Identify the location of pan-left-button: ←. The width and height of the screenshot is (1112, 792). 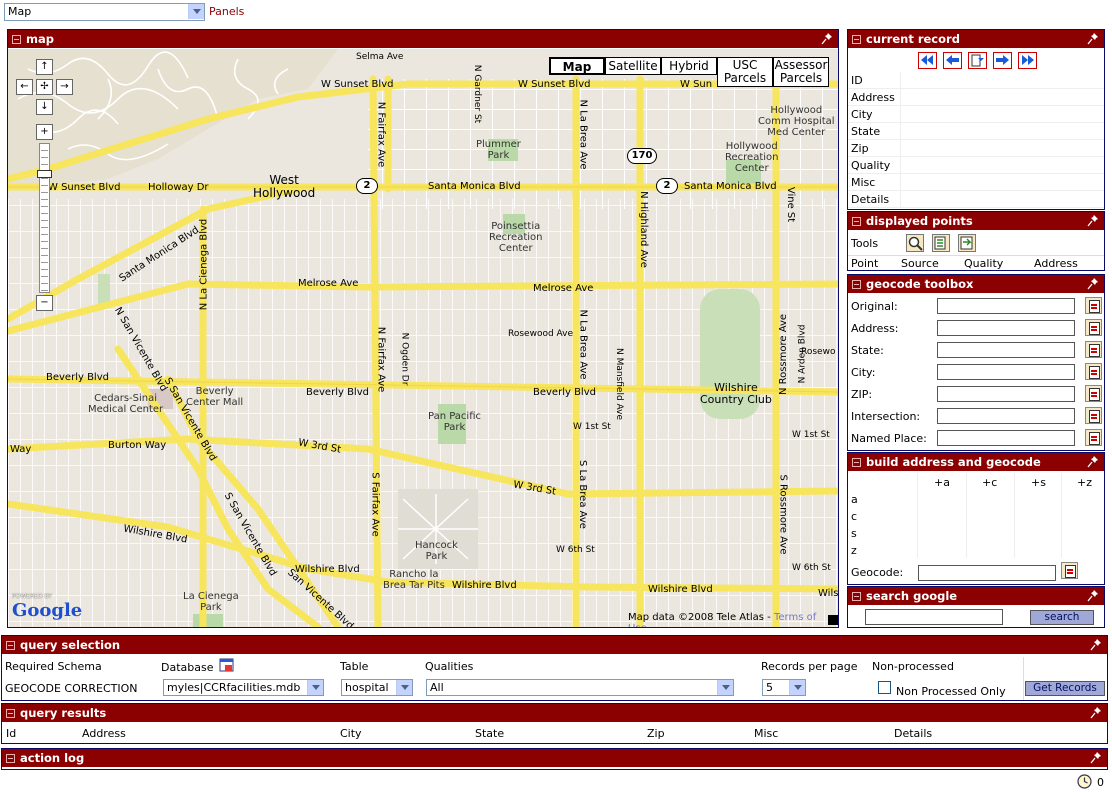
(24, 87).